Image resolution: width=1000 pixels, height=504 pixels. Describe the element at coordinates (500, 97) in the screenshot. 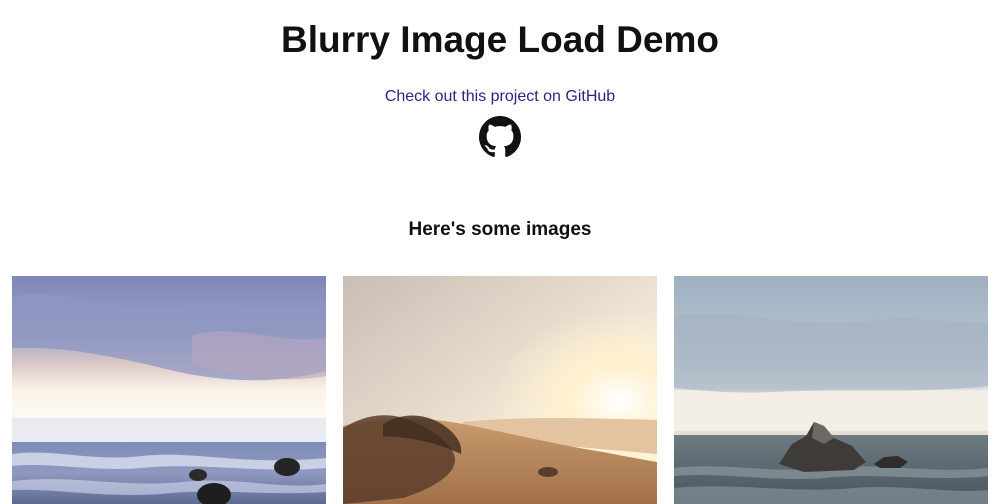

I see `github-link: Check out this project on GitHub` at that location.